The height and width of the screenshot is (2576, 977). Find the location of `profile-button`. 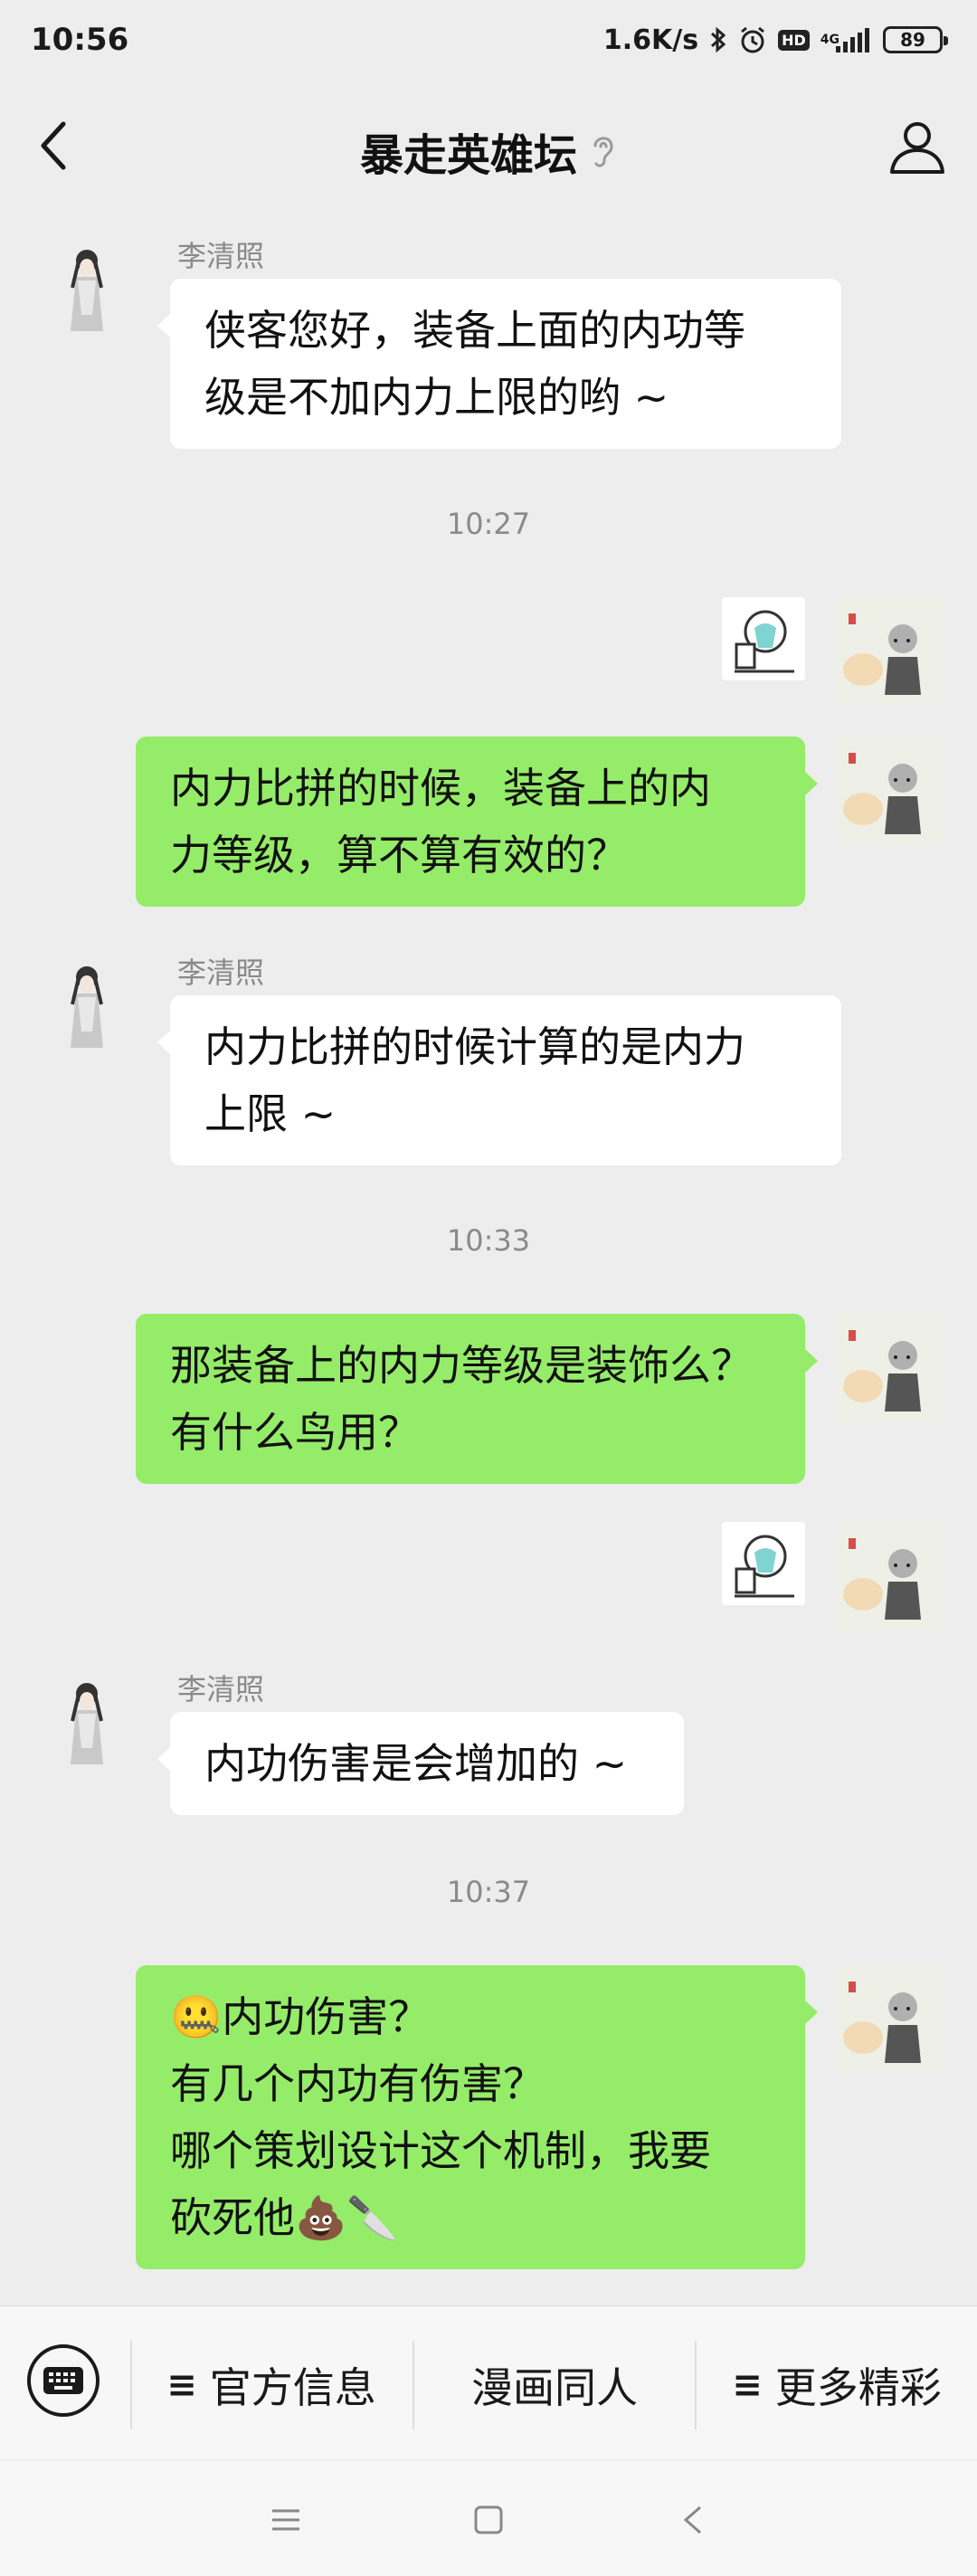

profile-button is located at coordinates (917, 146).